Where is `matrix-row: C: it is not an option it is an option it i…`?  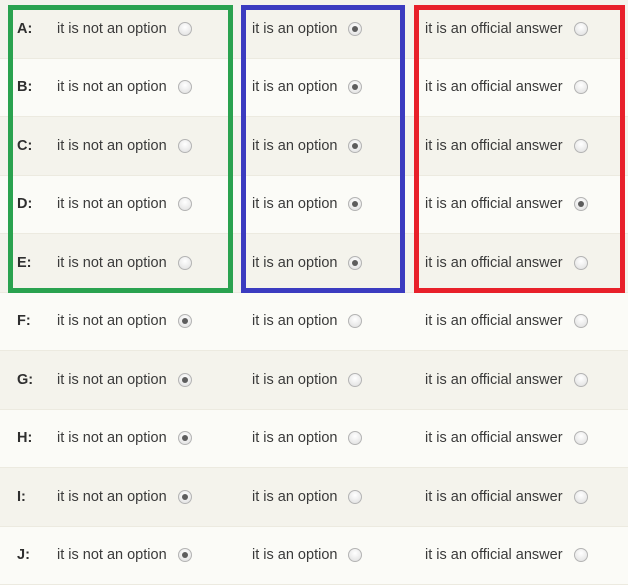 matrix-row: C: it is not an option it is an option it i… is located at coordinates (314, 146).